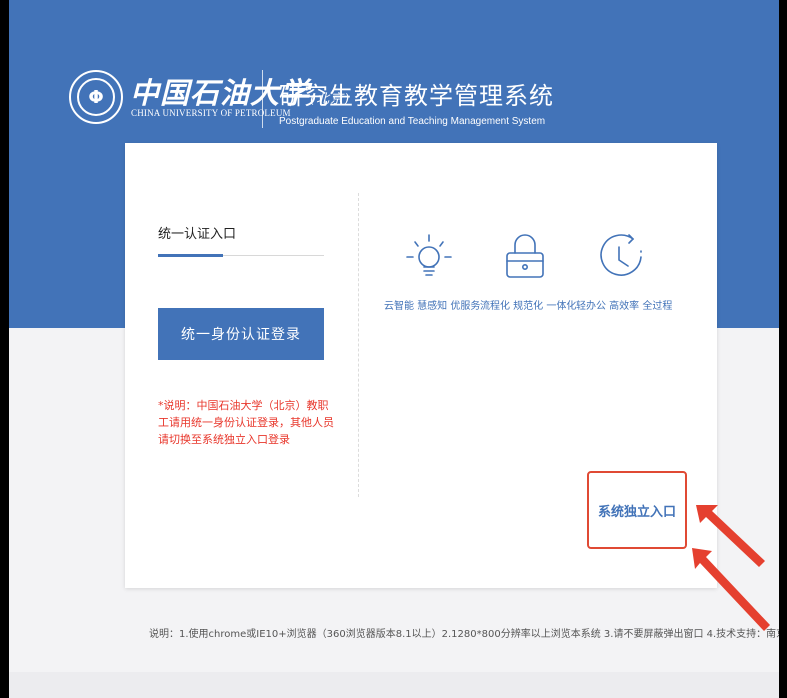 Image resolution: width=787 pixels, height=698 pixels. Describe the element at coordinates (731, 568) in the screenshot. I see `annotation-arrows` at that location.